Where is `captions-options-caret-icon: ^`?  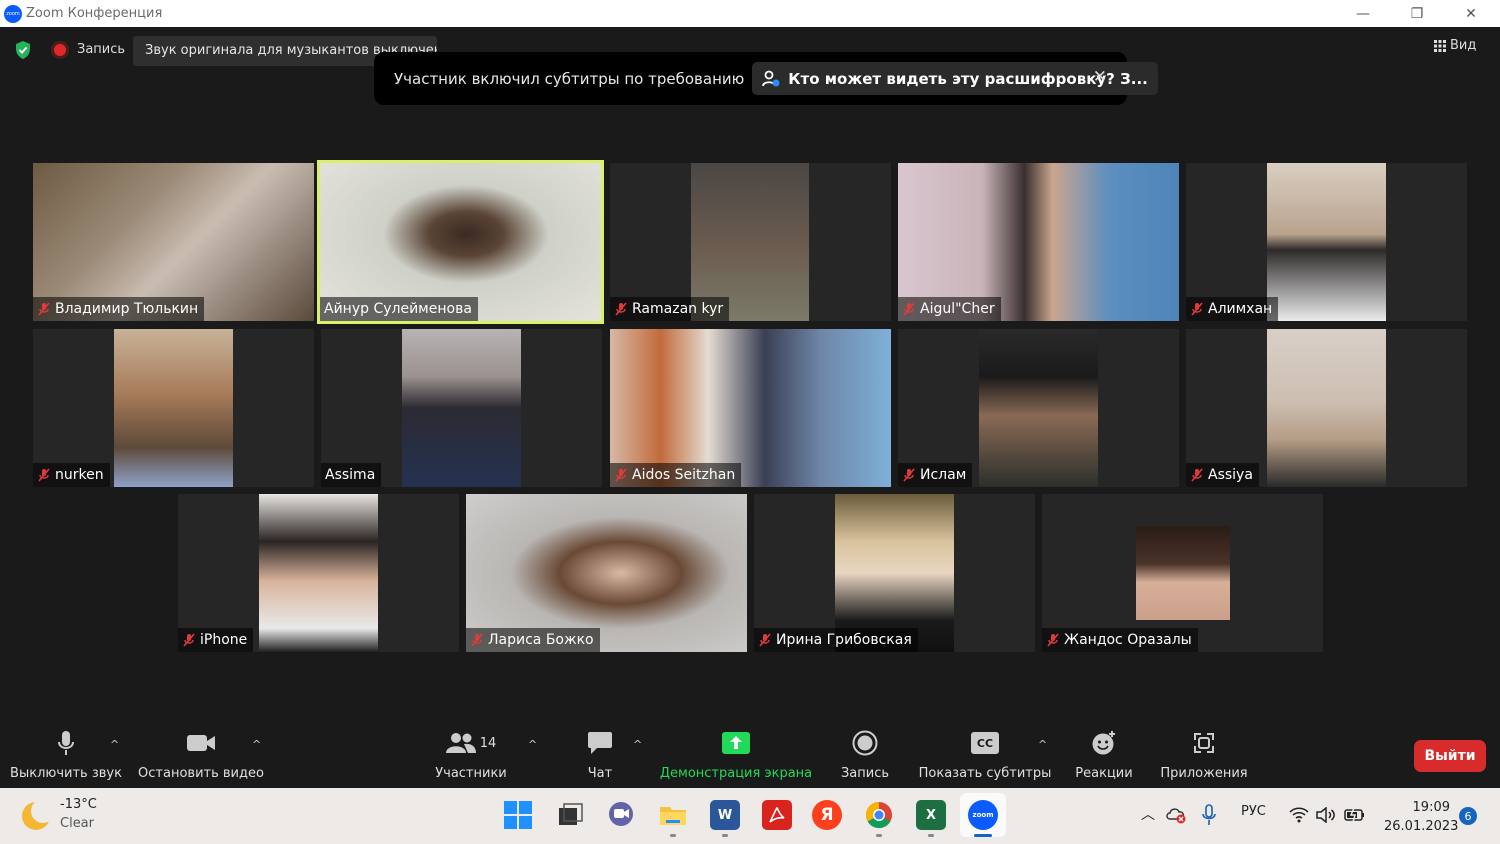
captions-options-caret-icon: ^ is located at coordinates (1042, 744).